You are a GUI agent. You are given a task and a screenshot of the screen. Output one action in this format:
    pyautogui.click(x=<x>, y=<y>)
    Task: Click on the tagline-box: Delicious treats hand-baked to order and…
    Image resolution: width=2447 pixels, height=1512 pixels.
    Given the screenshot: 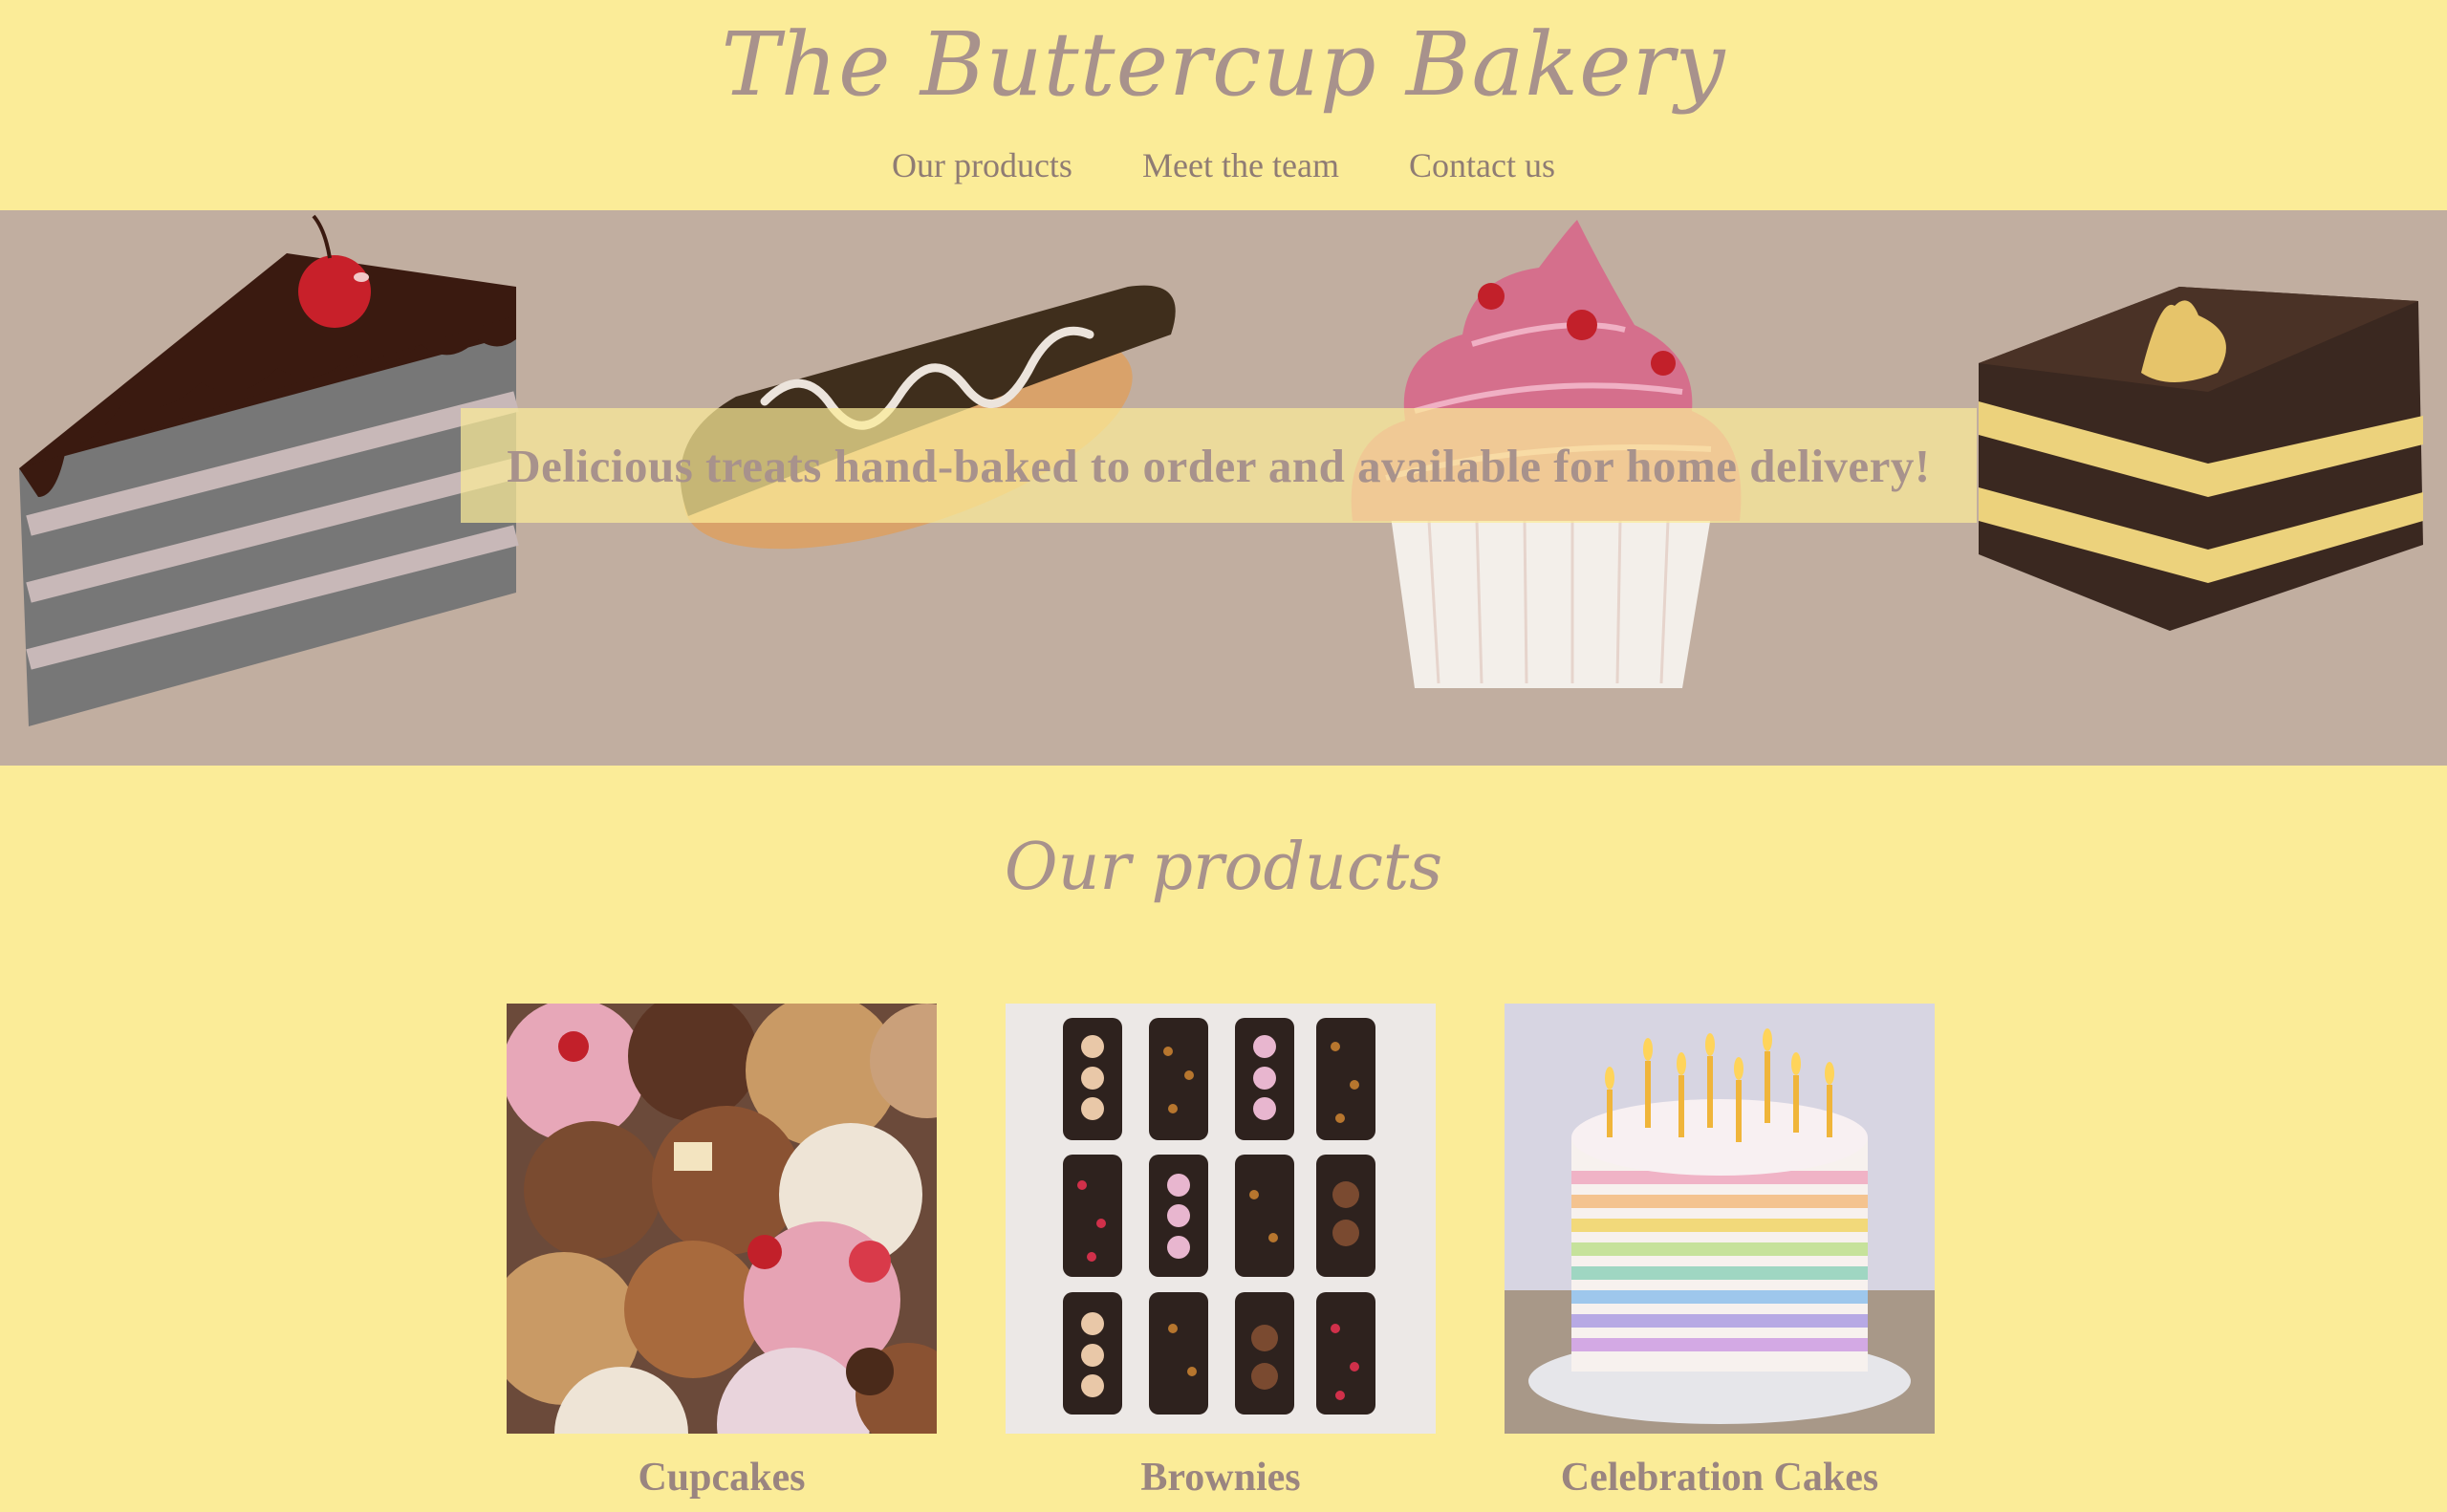 What is the action you would take?
    pyautogui.click(x=1219, y=465)
    